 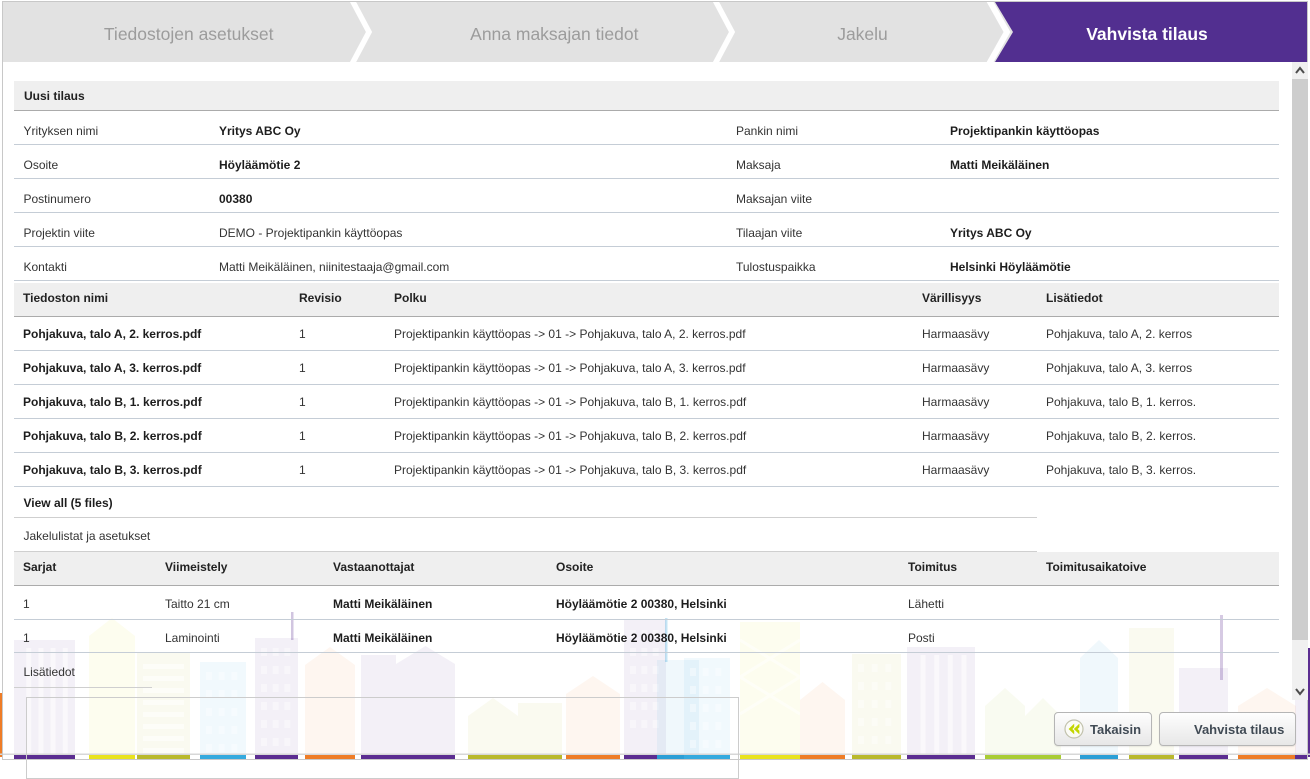 I want to click on svg-text: Jakelu, so click(x=862, y=34).